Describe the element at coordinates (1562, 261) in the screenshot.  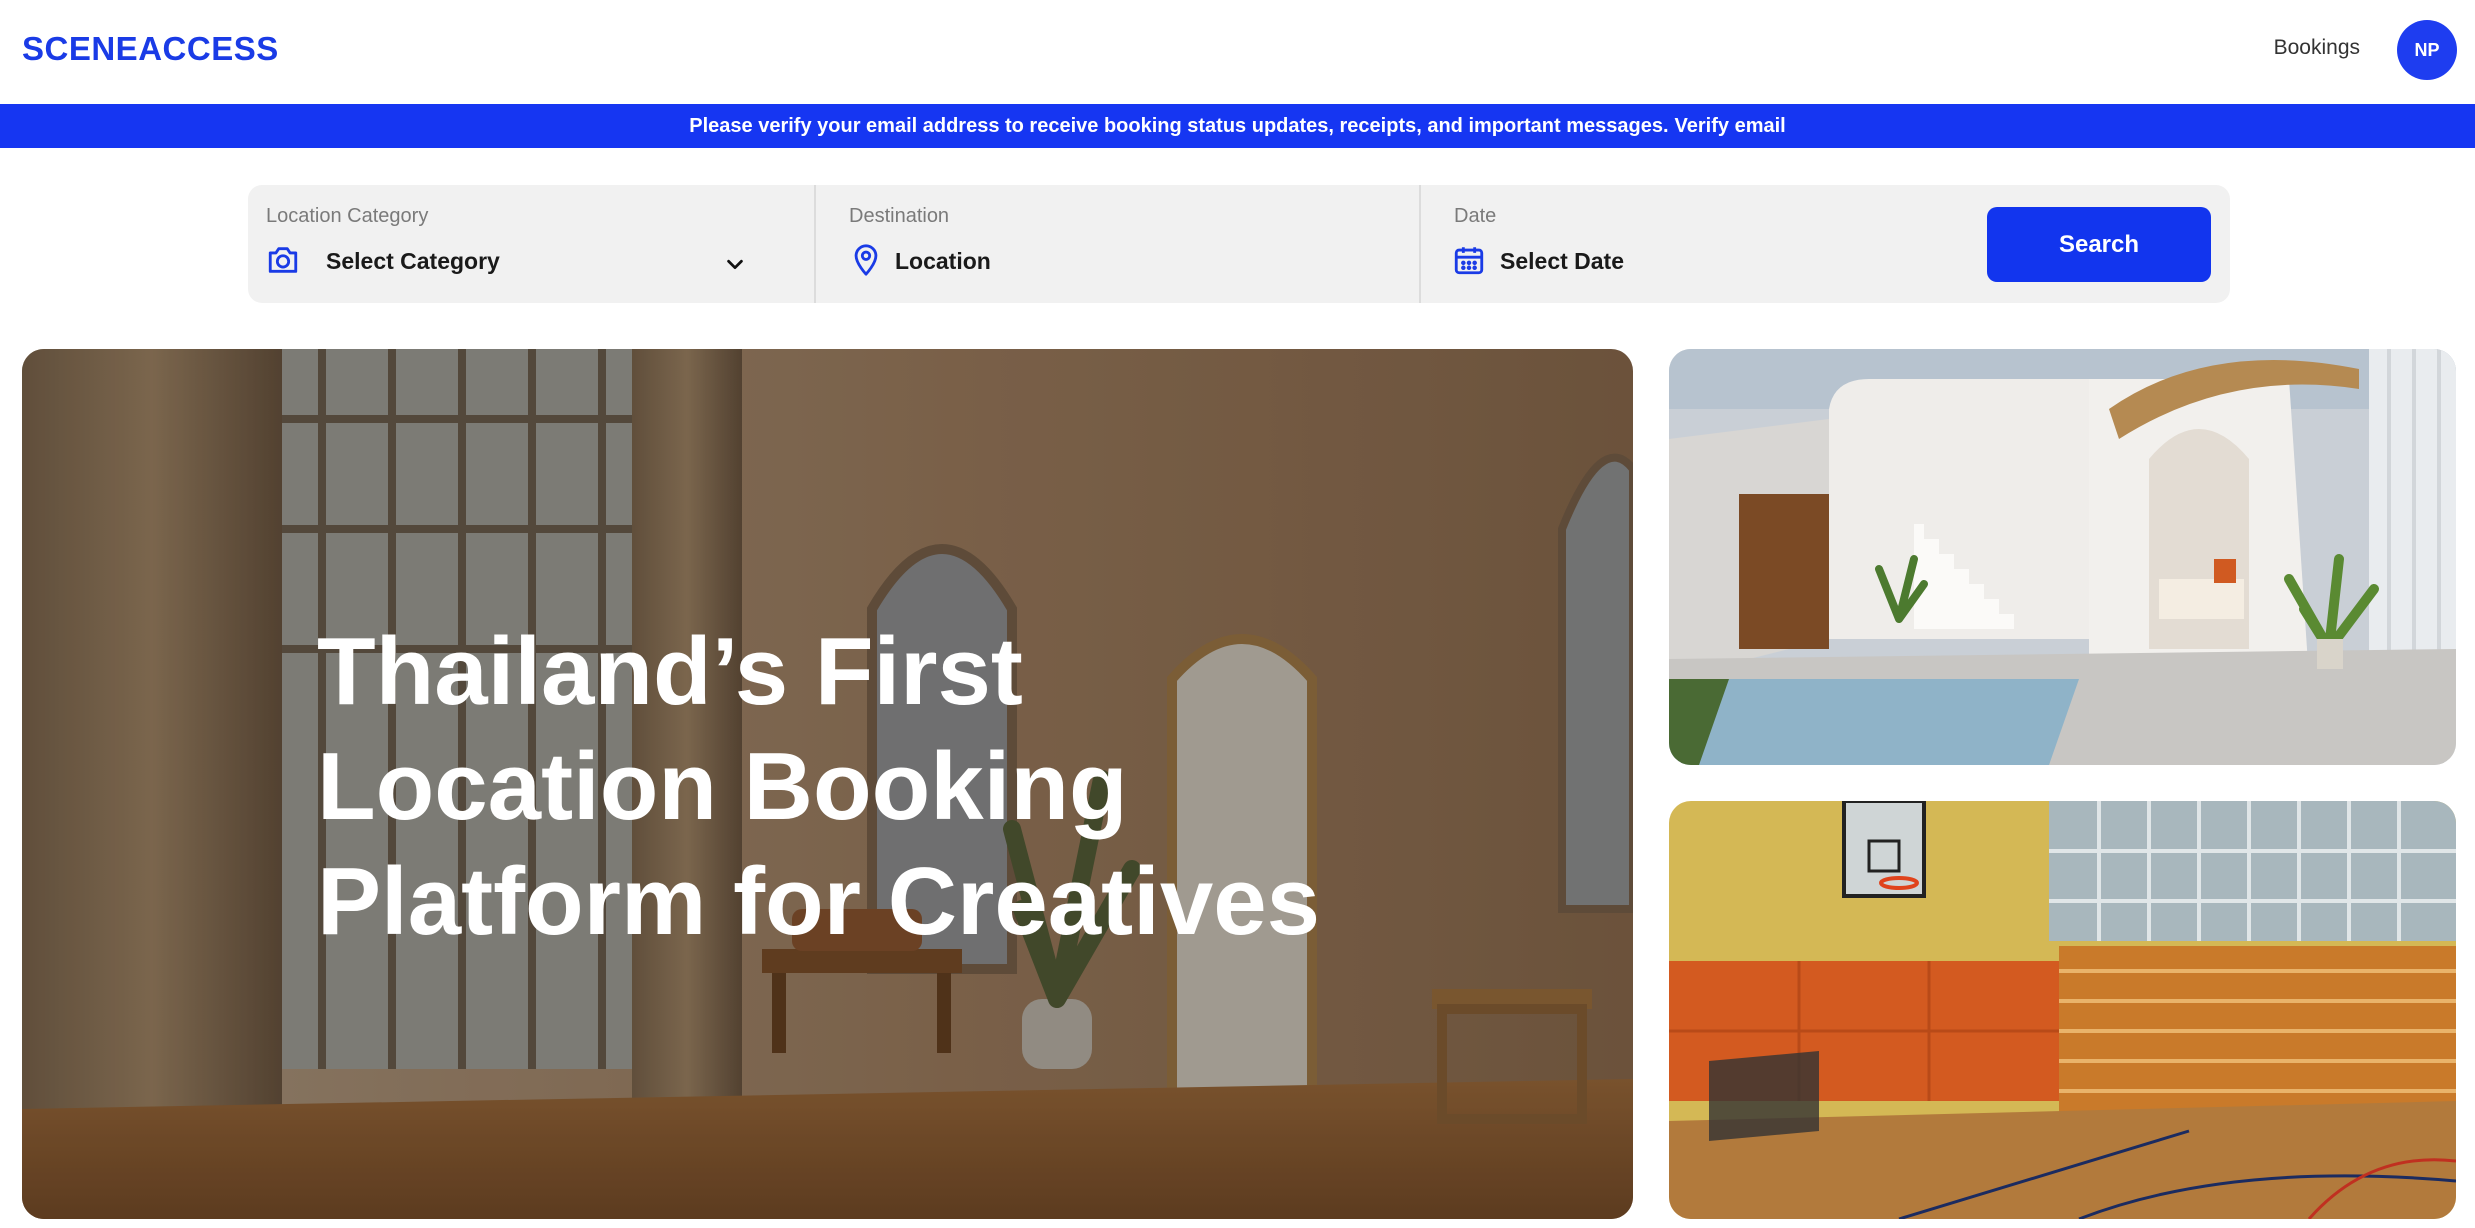
I see `date-value: Select Date` at that location.